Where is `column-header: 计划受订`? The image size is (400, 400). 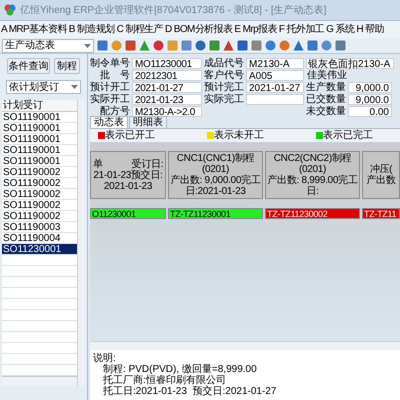
column-header: 计划受订 is located at coordinates (40, 106).